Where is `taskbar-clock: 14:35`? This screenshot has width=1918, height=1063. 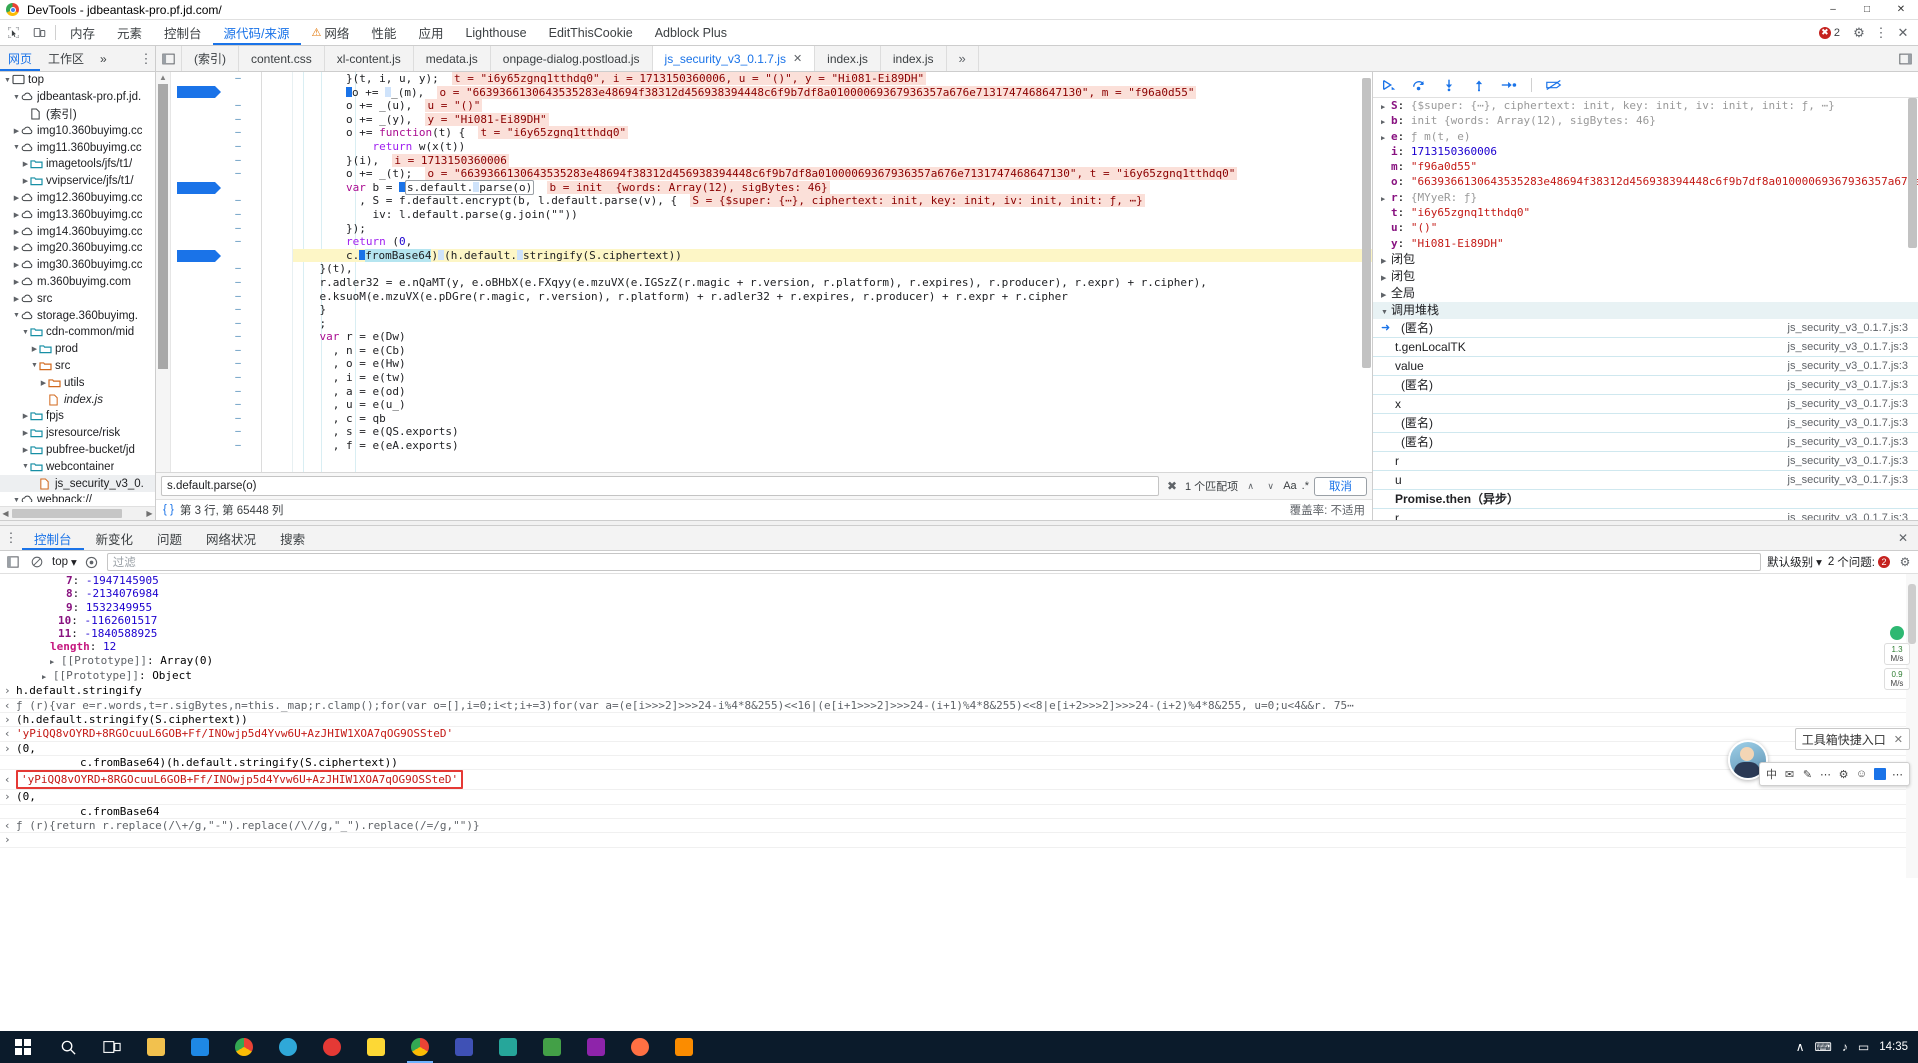 taskbar-clock: 14:35 is located at coordinates (1893, 1047).